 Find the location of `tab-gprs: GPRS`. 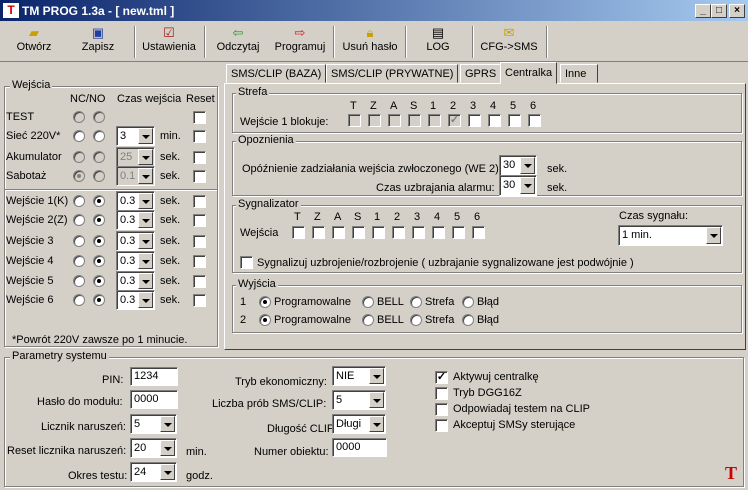

tab-gprs: GPRS is located at coordinates (481, 73).